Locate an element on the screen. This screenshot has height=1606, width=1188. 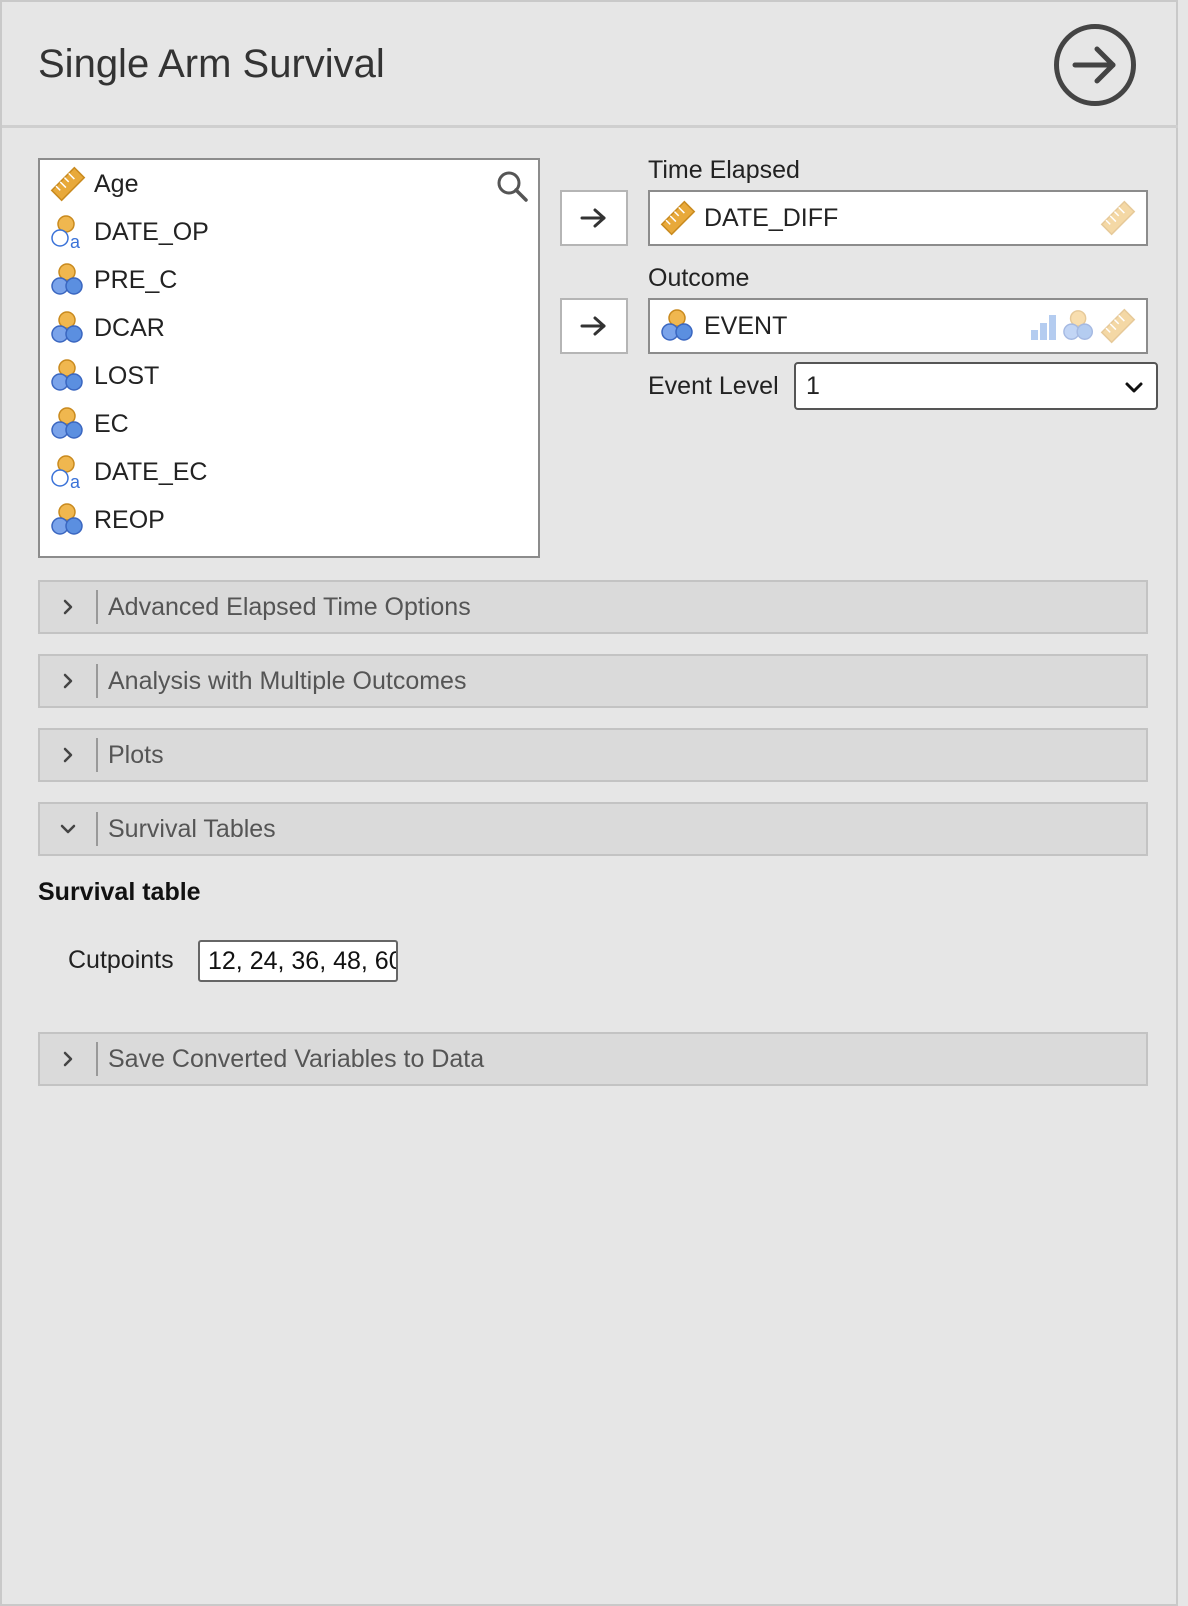
variable-item-date-ec: a DATE_EC is located at coordinates (289, 472).